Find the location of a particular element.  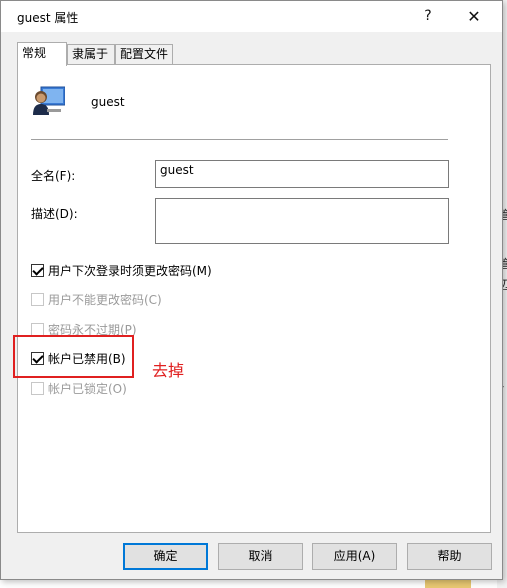

option-account-locked: 帐户已锁定(O) is located at coordinates (79, 388).